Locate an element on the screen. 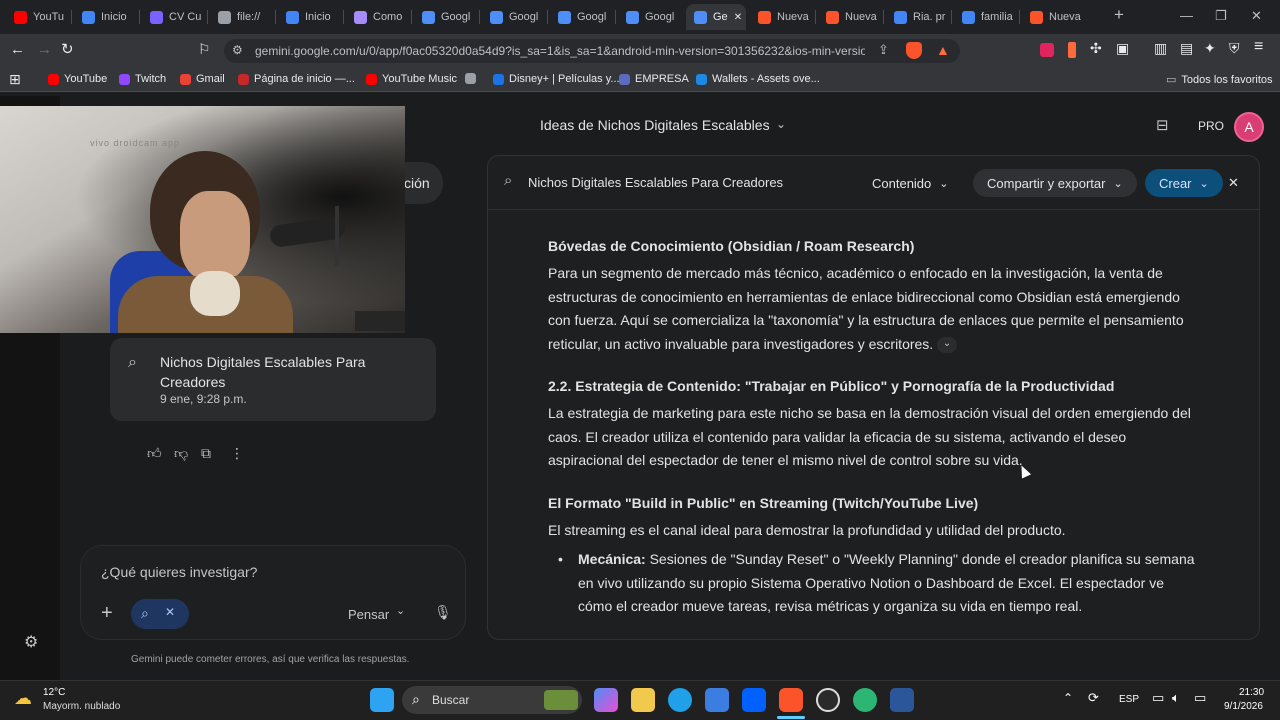  close-tab-icon: ✕ is located at coordinates (738, 17).